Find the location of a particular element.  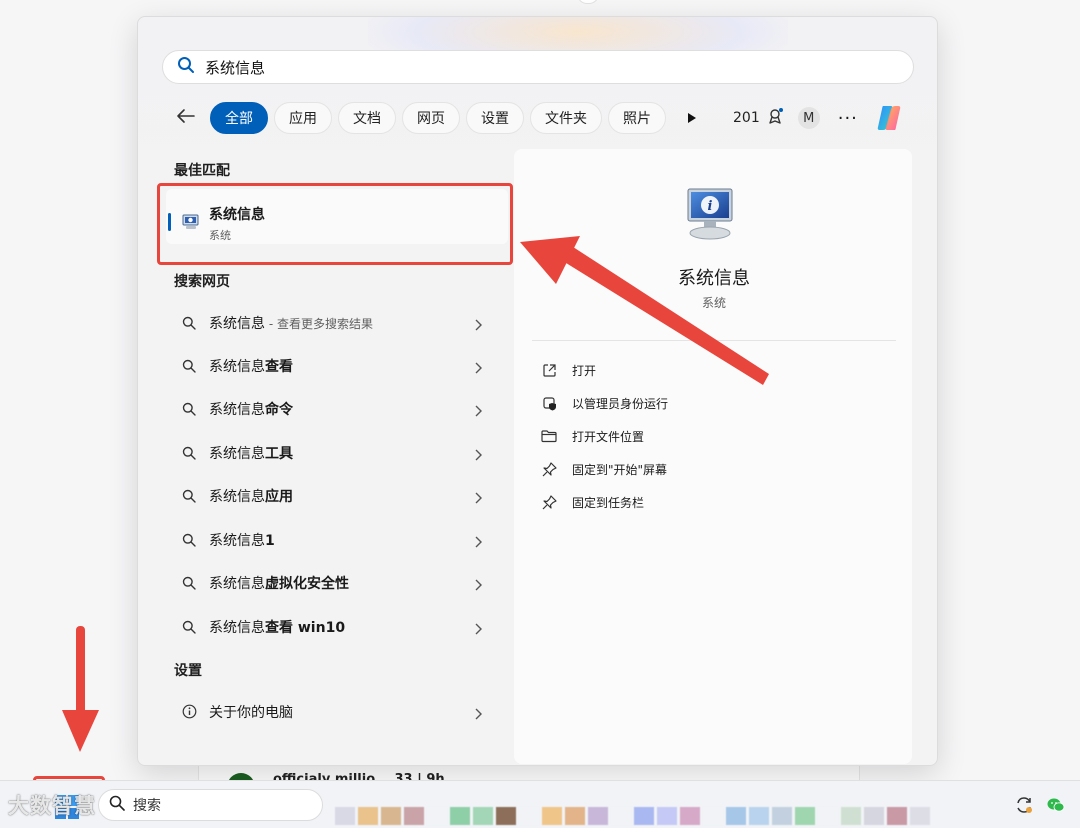

action-run-as-admin: 以管理员身份运行 is located at coordinates (690, 403).